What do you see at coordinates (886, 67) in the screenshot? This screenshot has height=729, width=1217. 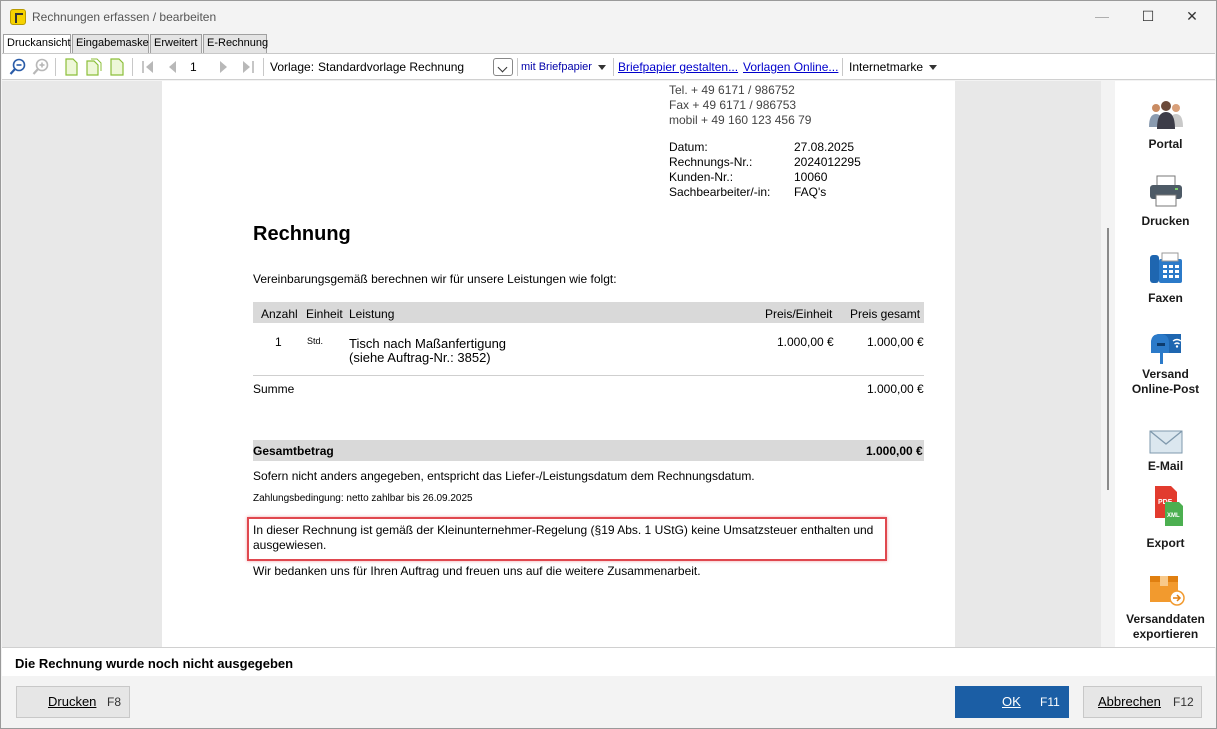 I see `internetmarke-label: Internetmarke` at bounding box center [886, 67].